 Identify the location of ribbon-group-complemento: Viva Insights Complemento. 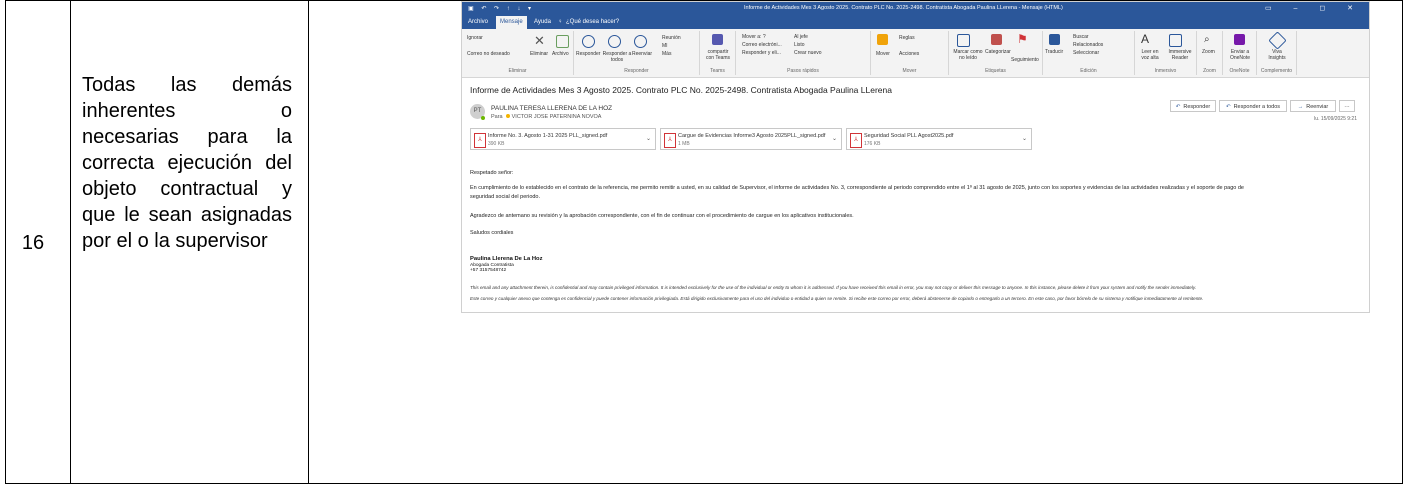
(1277, 53).